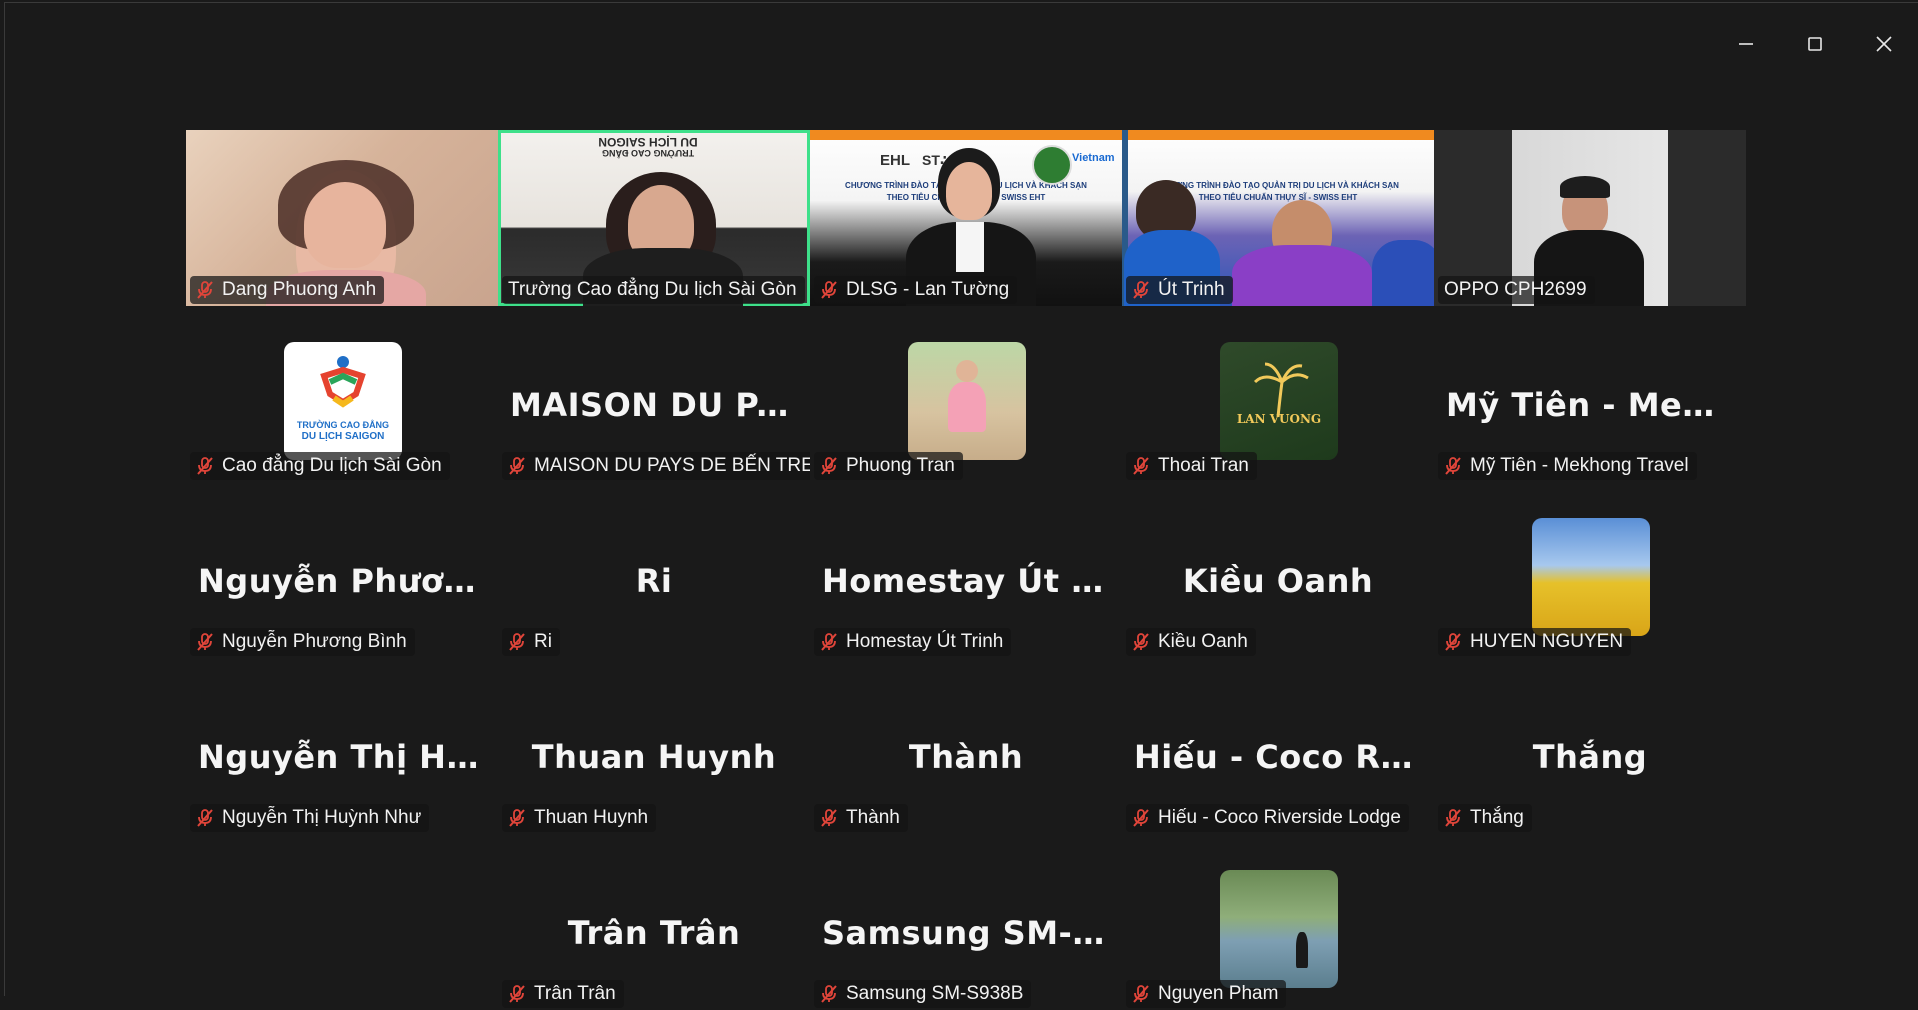  I want to click on participant-label: Trân Trân, so click(563, 994).